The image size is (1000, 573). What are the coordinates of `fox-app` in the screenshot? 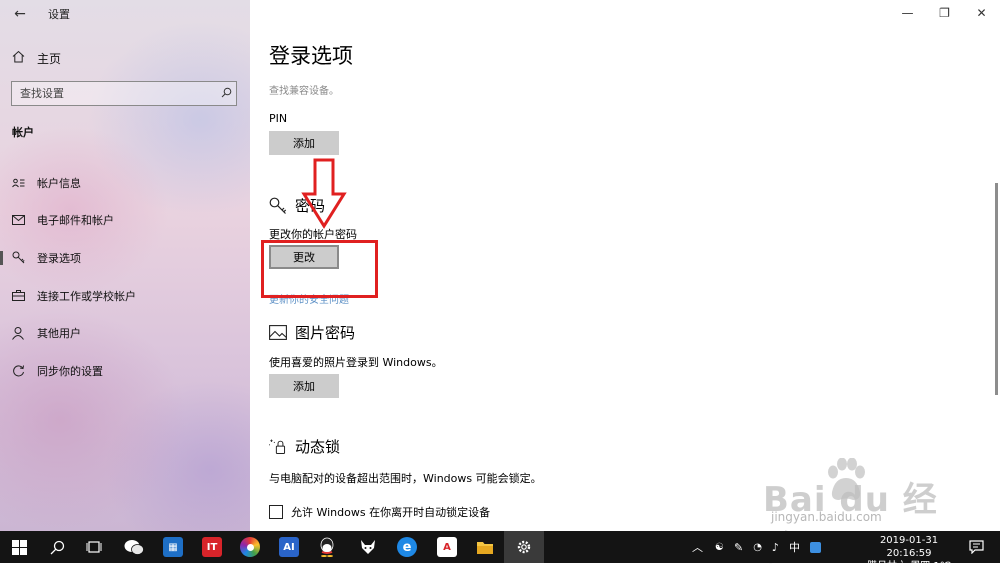 It's located at (368, 547).